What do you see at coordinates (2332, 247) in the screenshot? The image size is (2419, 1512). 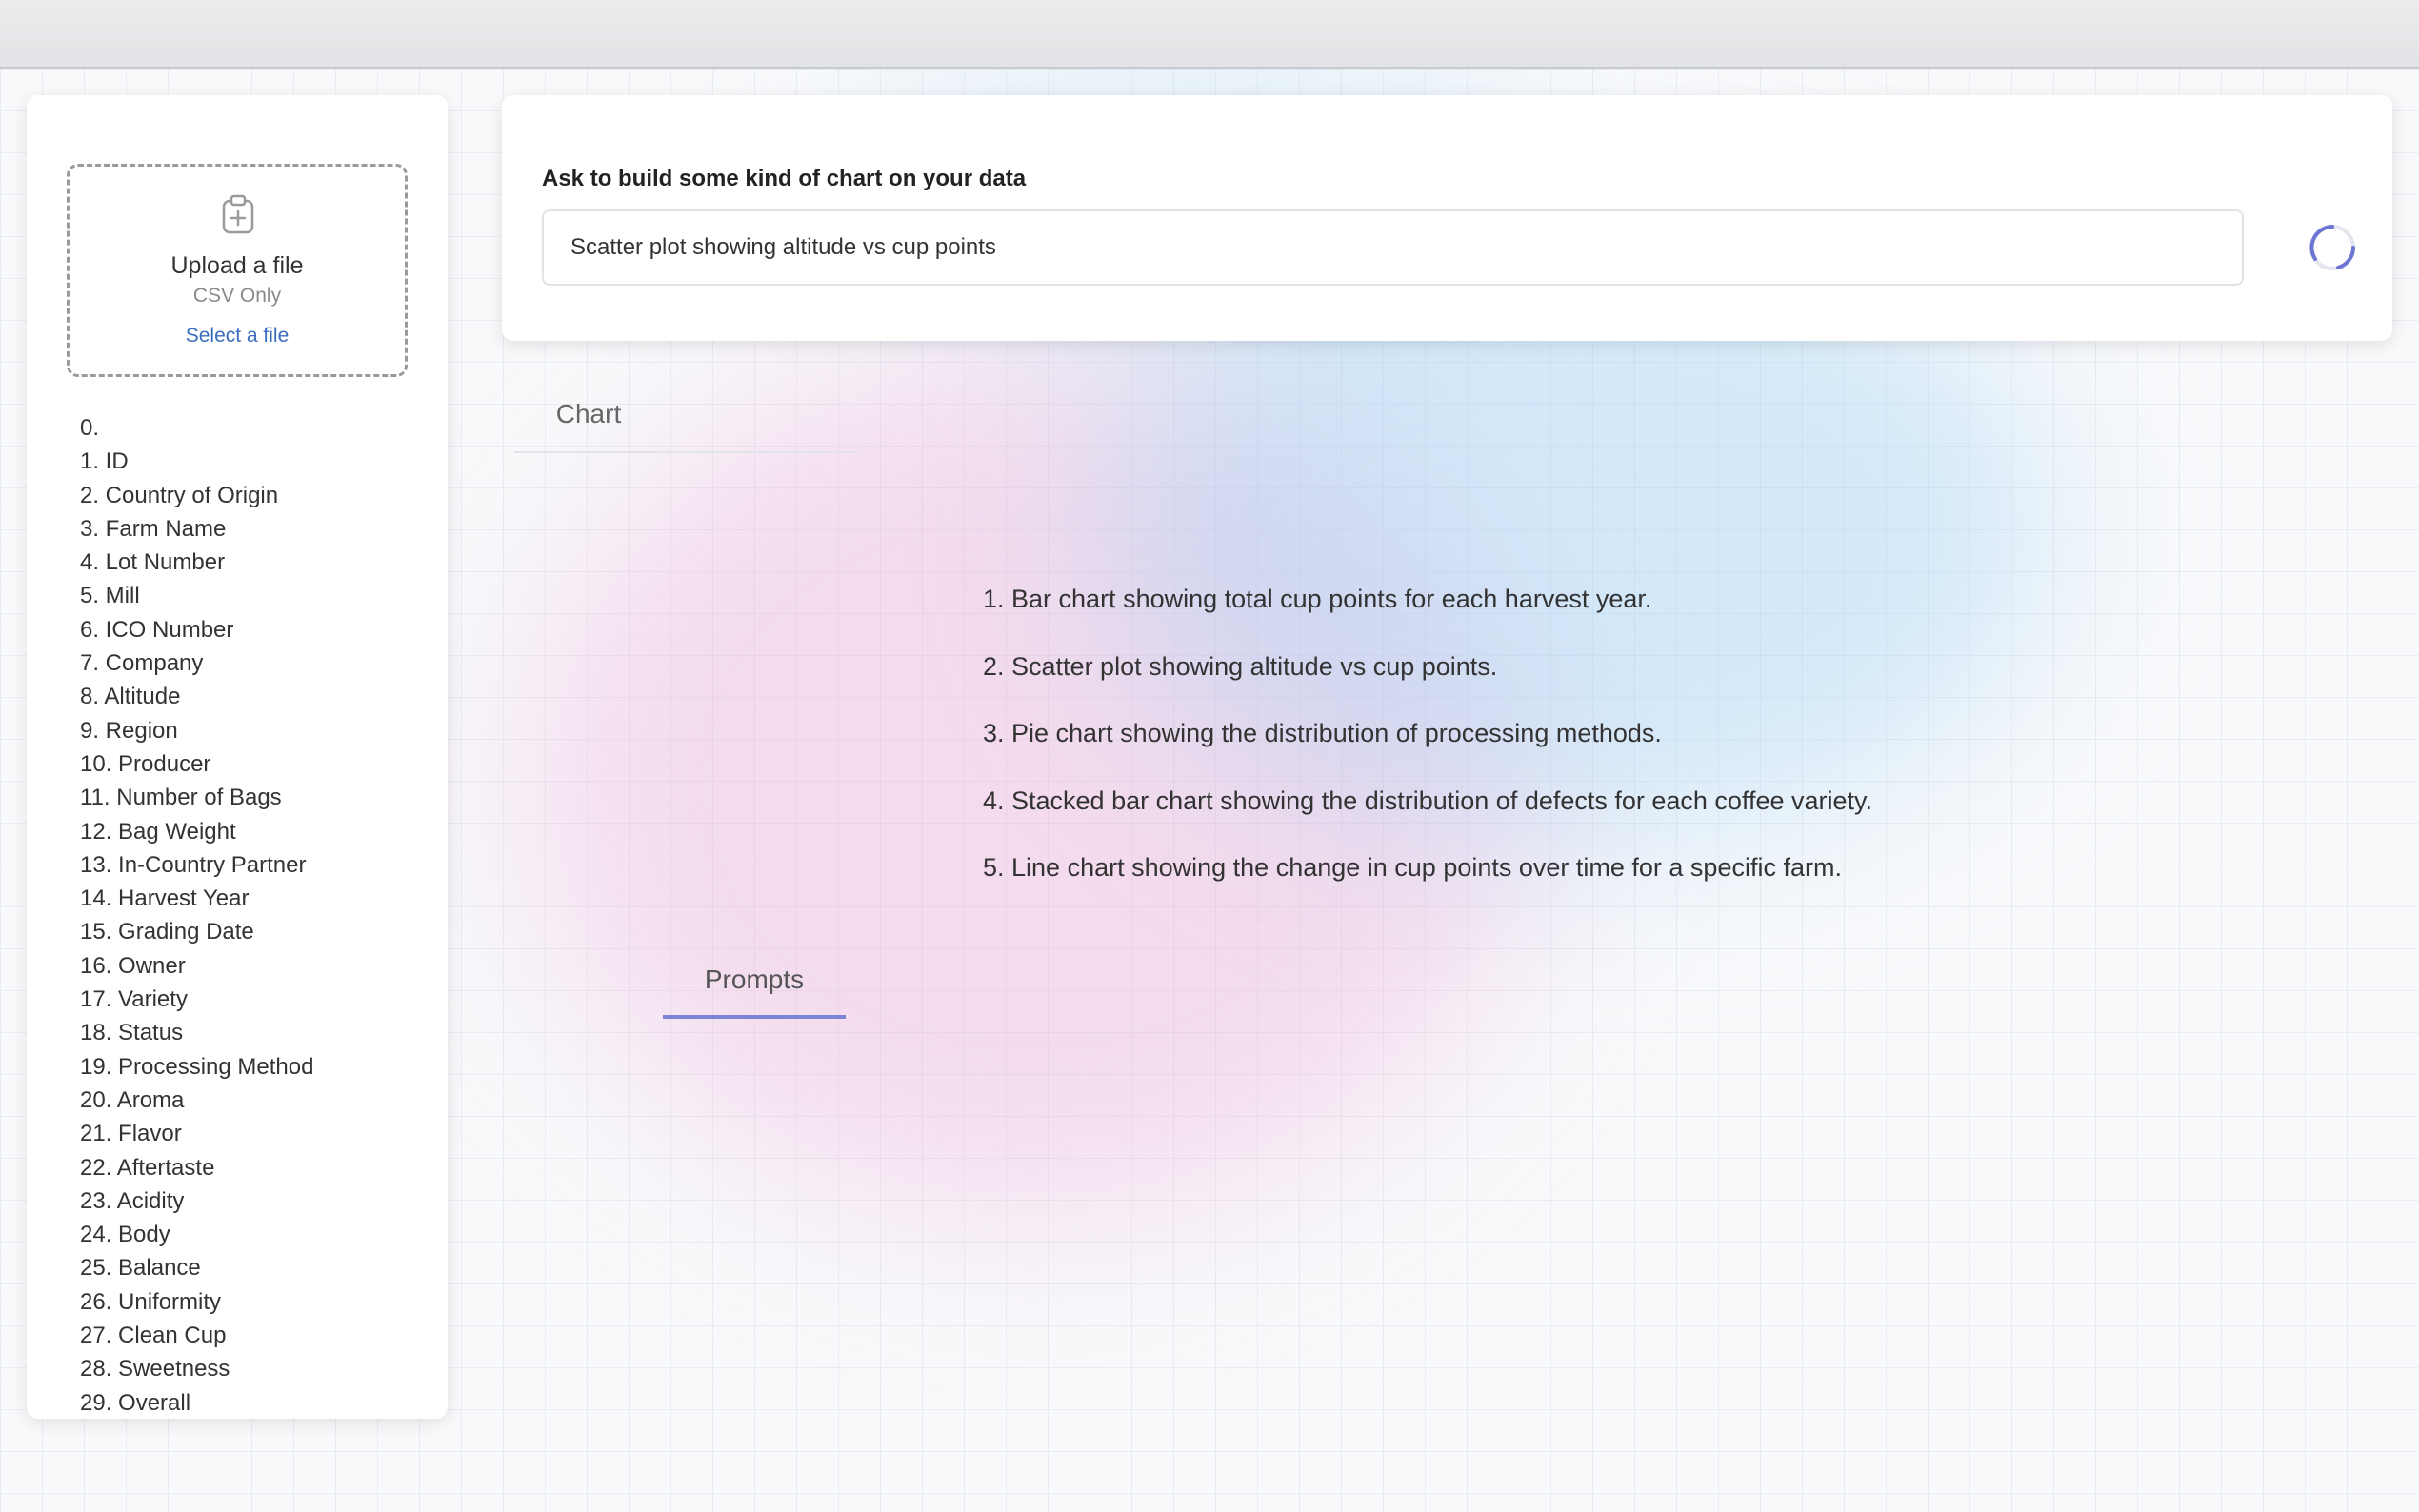 I see `loading-spinner-icon` at bounding box center [2332, 247].